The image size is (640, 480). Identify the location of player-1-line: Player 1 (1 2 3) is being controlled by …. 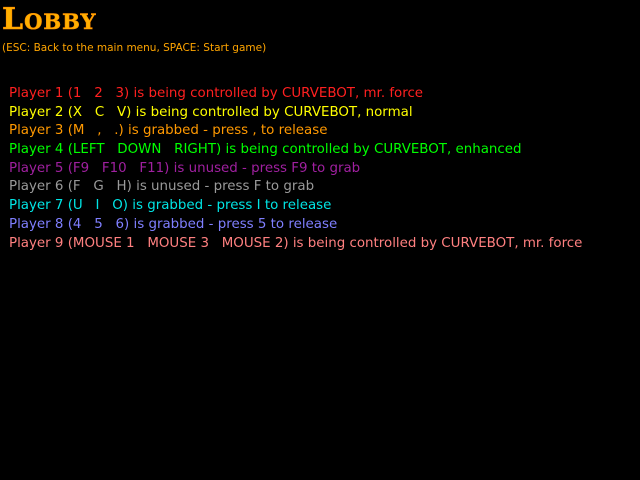
(295, 94).